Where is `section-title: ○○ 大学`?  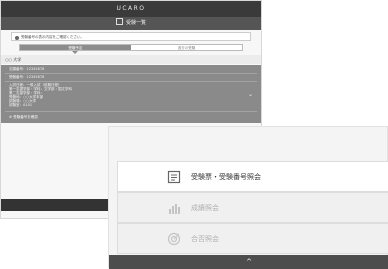 section-title: ○○ 大学 is located at coordinates (131, 59).